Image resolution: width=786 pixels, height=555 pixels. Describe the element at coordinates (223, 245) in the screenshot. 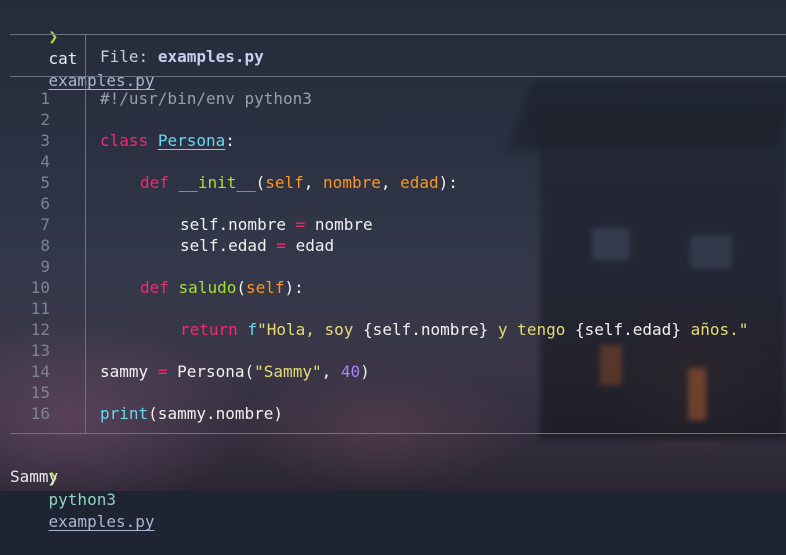

I see `attribute-target: self.edad` at that location.